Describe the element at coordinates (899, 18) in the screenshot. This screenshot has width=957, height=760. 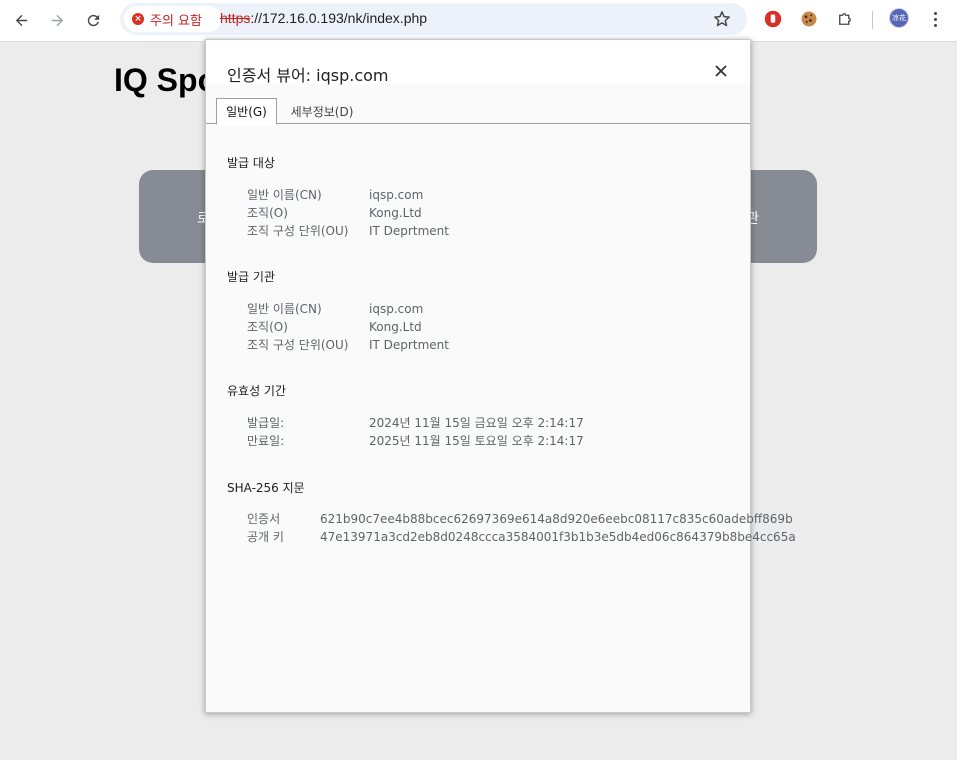
I see `profile-avatar: 凉花` at that location.